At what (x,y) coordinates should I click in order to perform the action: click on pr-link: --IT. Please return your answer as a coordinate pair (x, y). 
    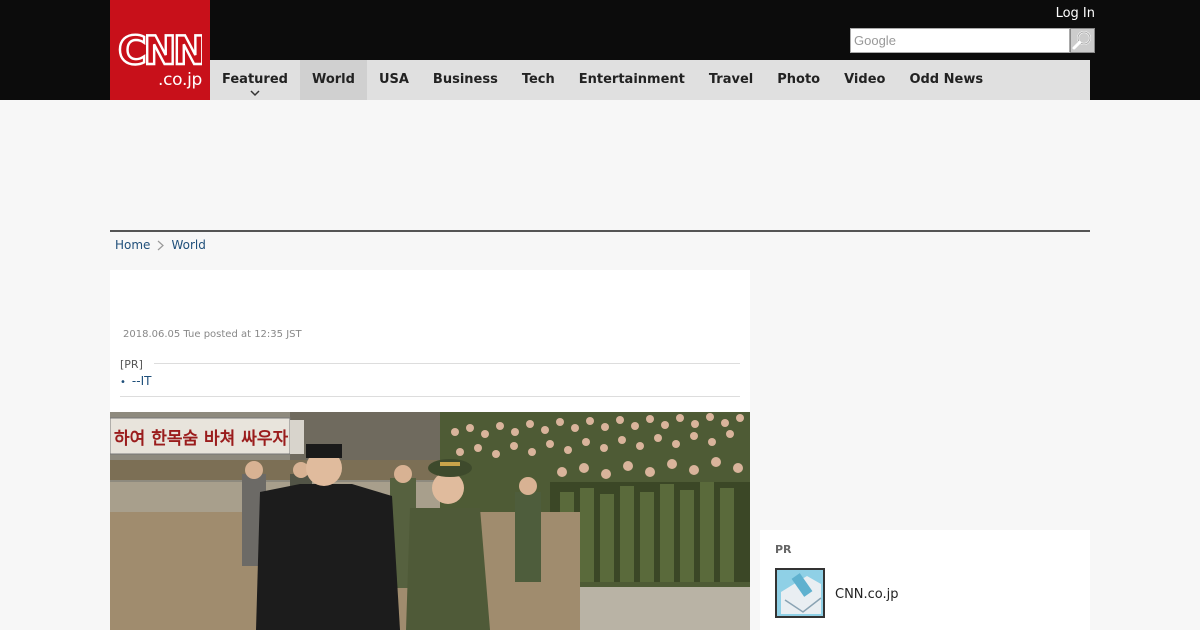
    Looking at the image, I should click on (142, 381).